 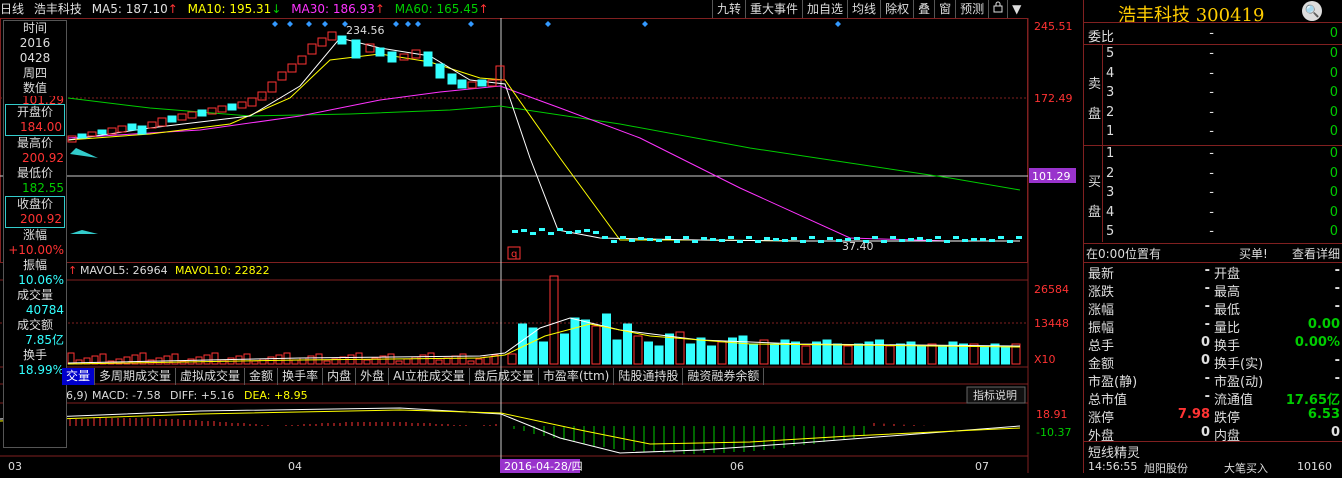 What do you see at coordinates (1213, 75) in the screenshot?
I see `sell-row: 4 - 0` at bounding box center [1213, 75].